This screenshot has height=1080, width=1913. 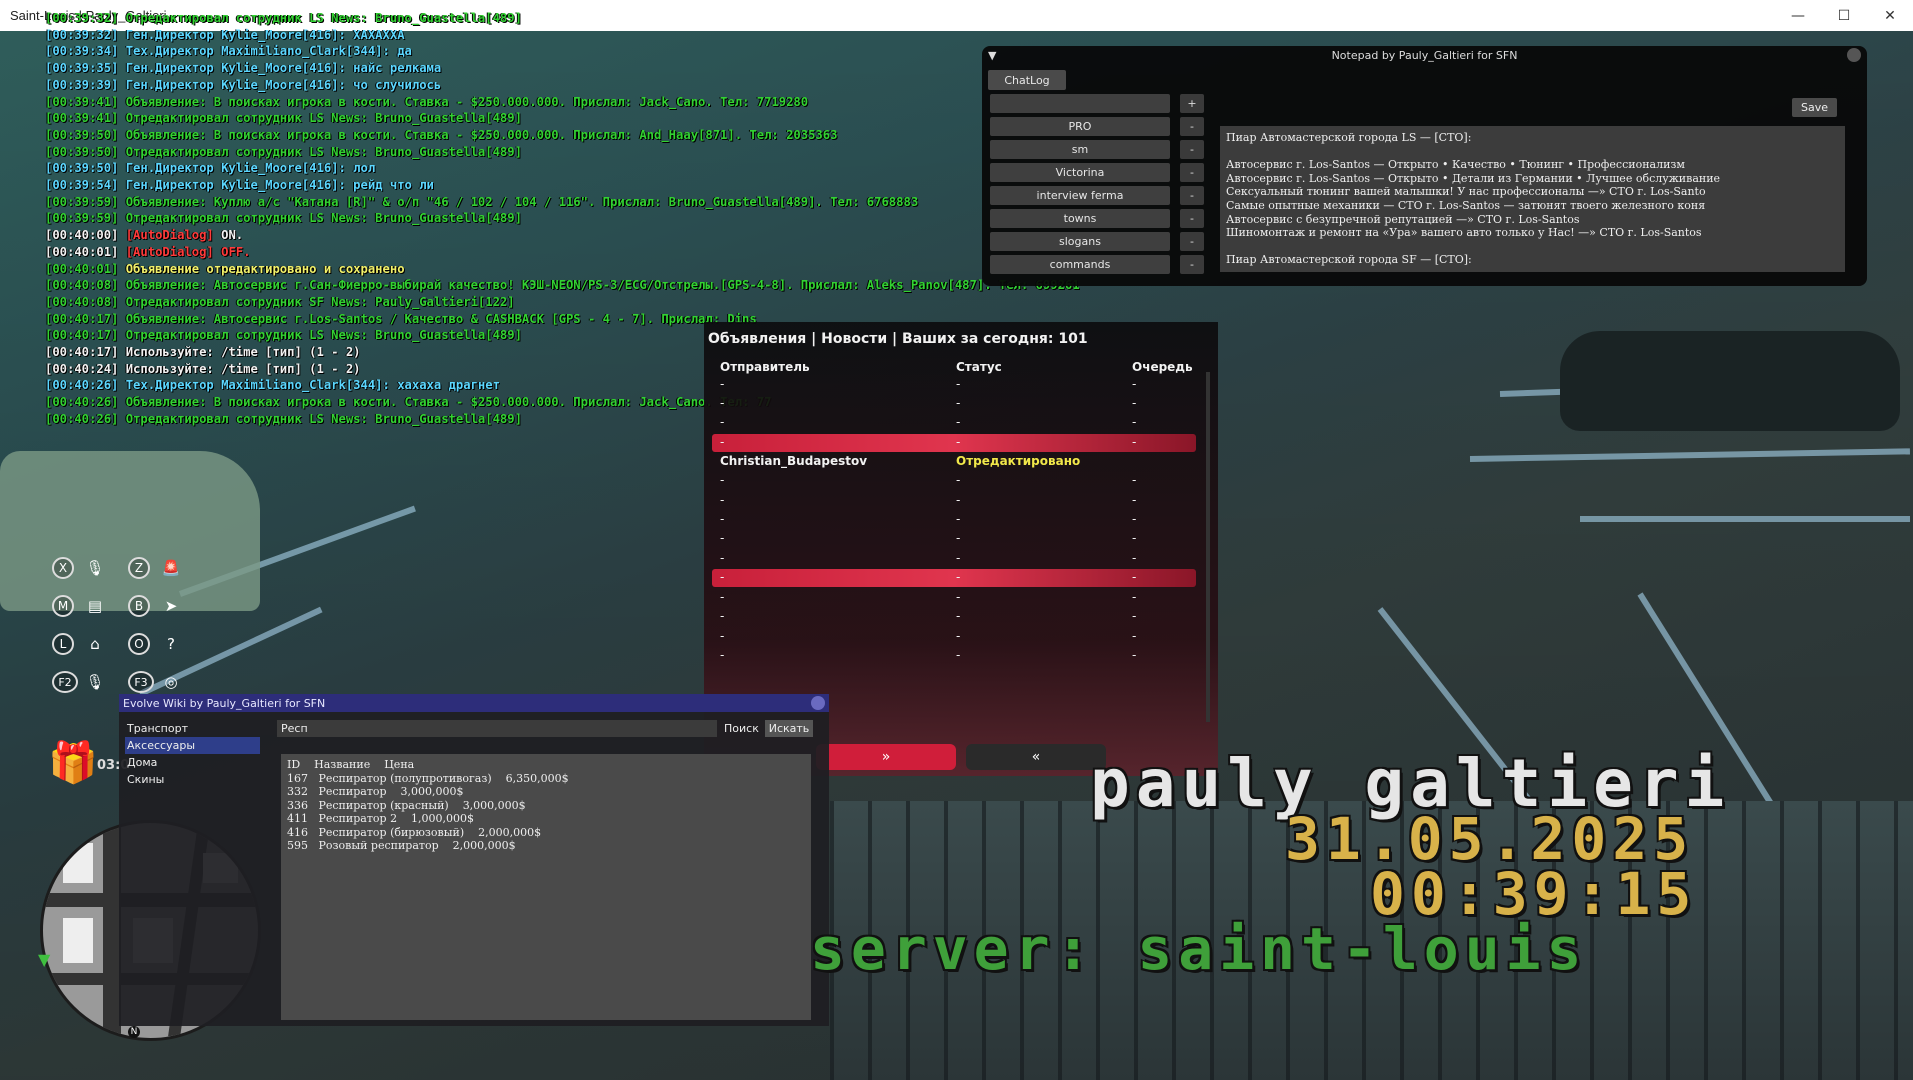 What do you see at coordinates (886, 757) in the screenshot?
I see `next-page-button: »` at bounding box center [886, 757].